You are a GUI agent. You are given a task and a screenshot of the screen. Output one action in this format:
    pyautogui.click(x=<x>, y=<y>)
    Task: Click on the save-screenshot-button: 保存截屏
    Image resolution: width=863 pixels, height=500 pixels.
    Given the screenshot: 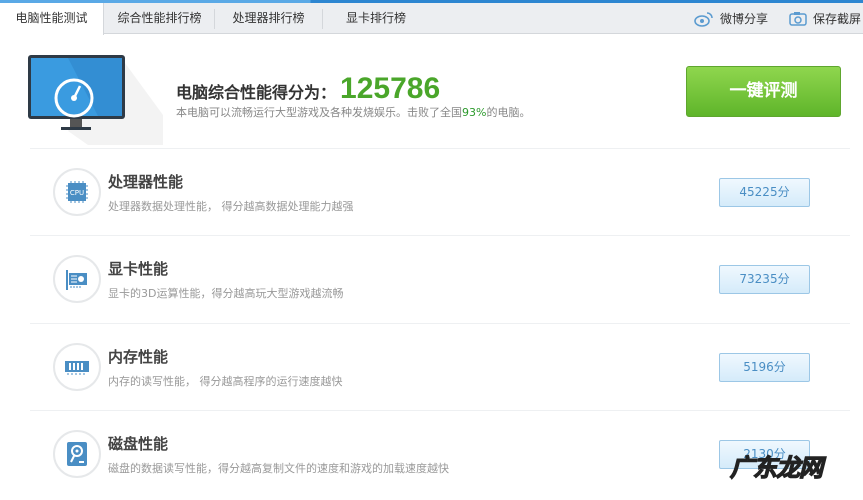 What is the action you would take?
    pyautogui.click(x=825, y=18)
    